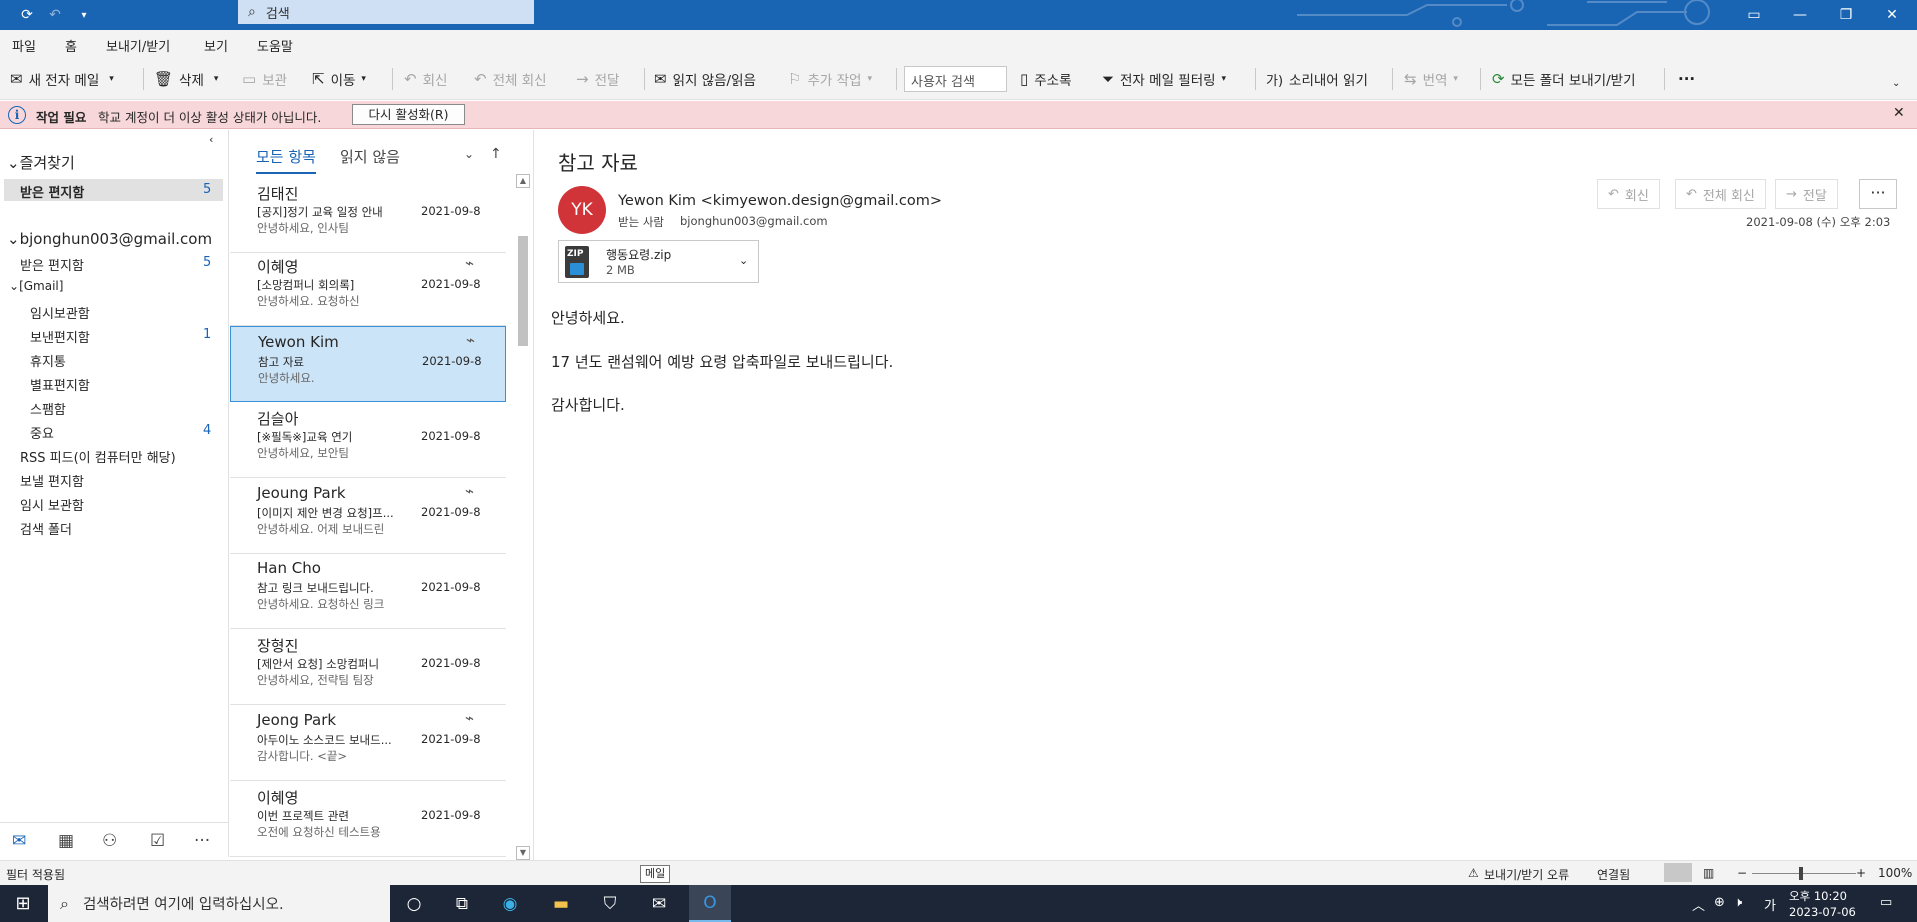  Describe the element at coordinates (339, 79) in the screenshot. I see `move-button: ⇱ 이동 ▾` at that location.